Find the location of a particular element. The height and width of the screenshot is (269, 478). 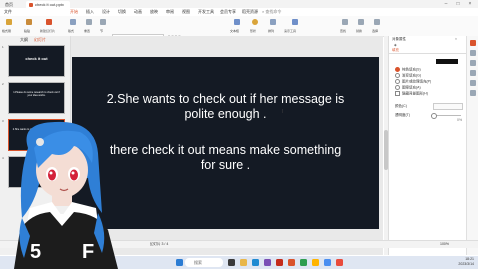

replace-button is located at coordinates (361, 23).